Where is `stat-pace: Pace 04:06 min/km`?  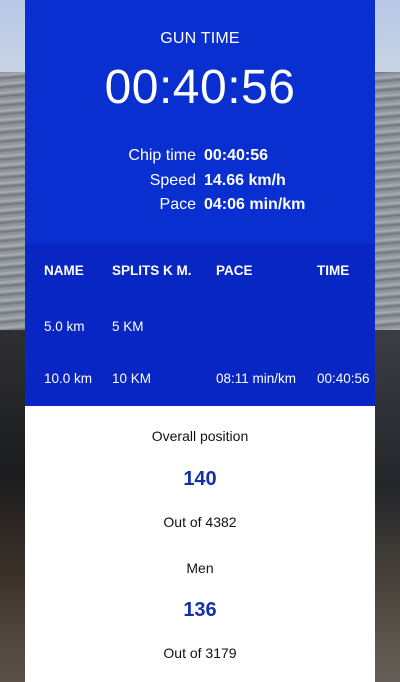 stat-pace: Pace 04:06 min/km is located at coordinates (200, 205).